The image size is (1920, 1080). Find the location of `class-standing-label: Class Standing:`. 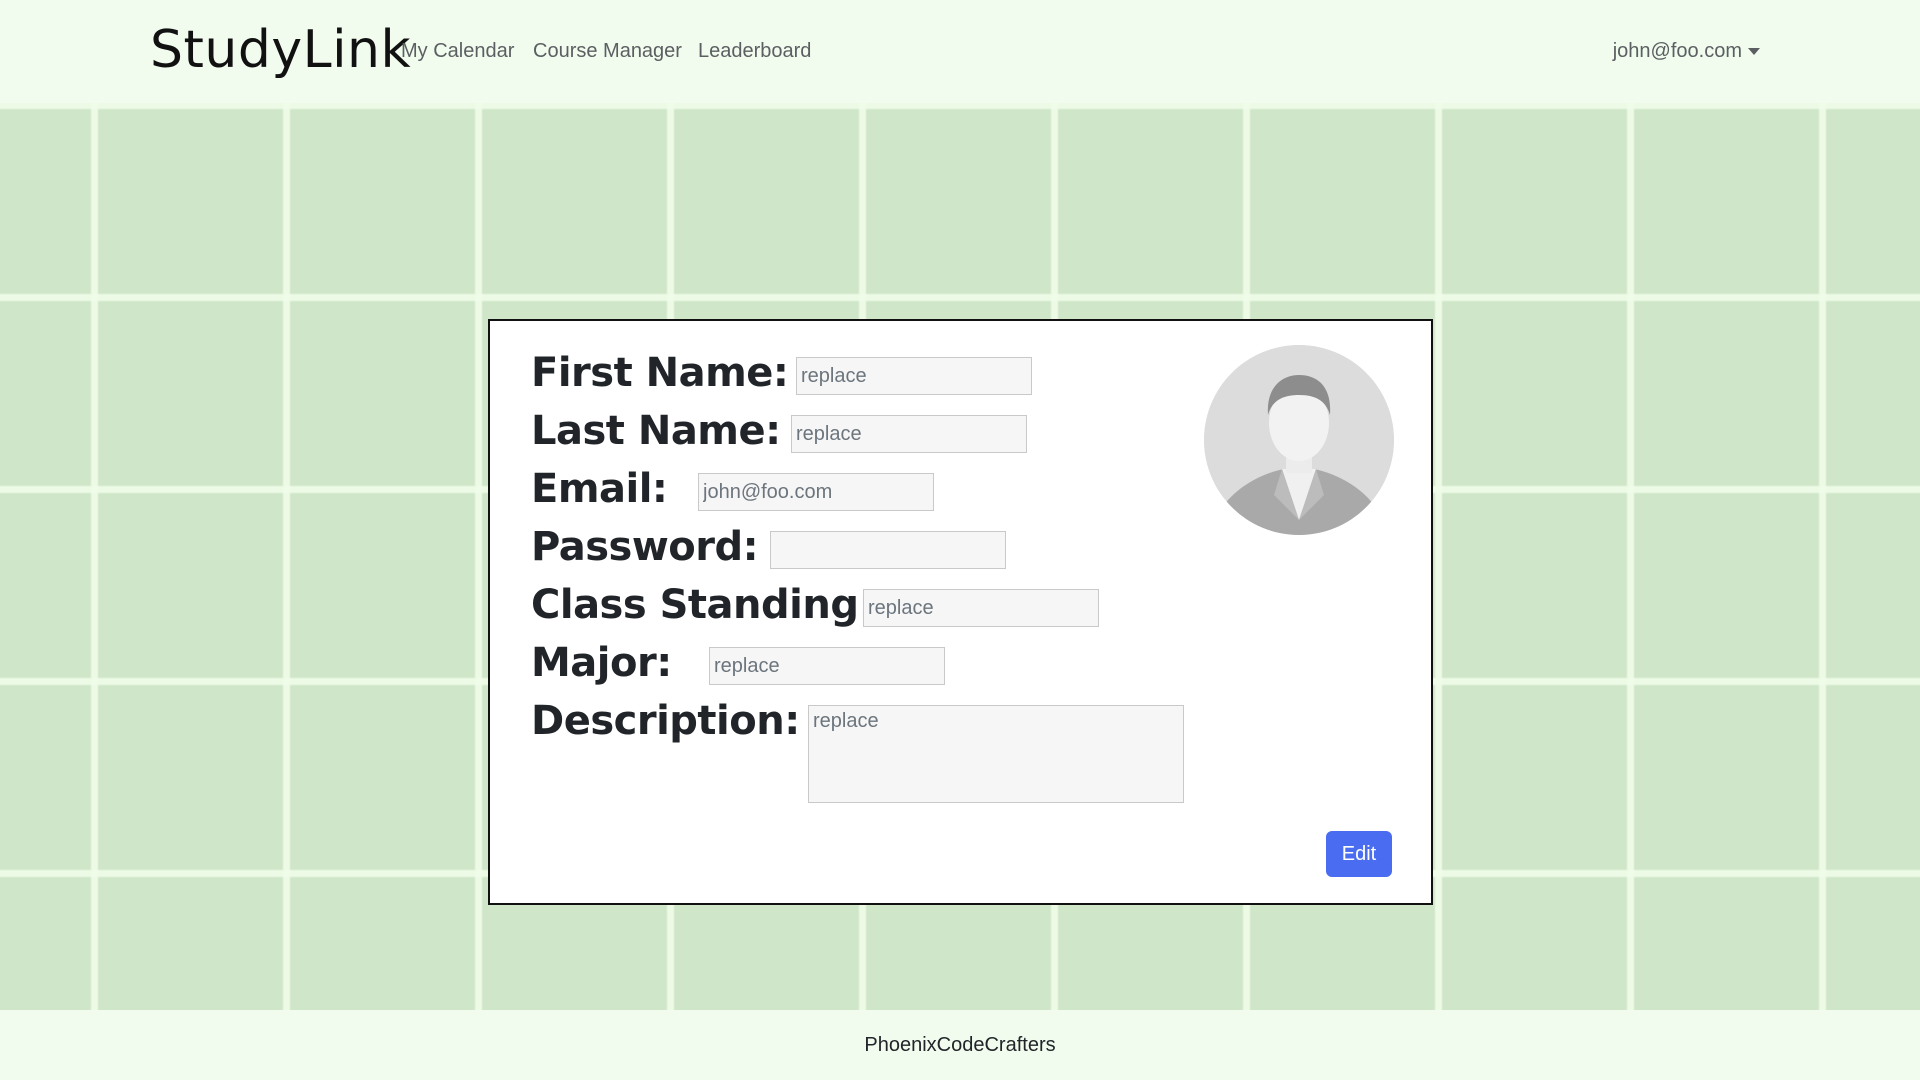

class-standing-label: Class Standing: is located at coordinates (702, 605).